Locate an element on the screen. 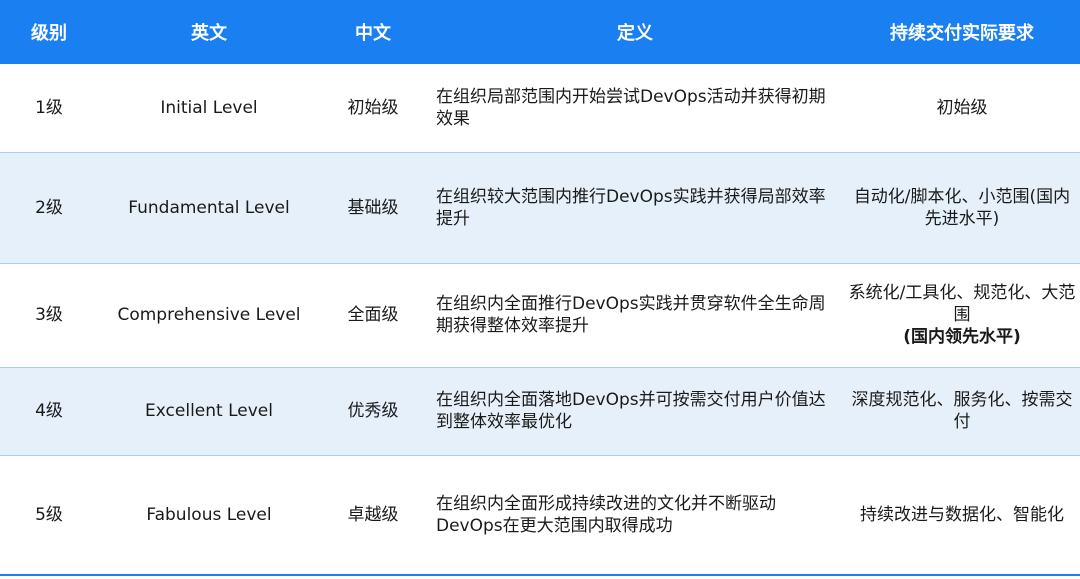 The height and width of the screenshot is (579, 1080). level-cell: 5级 is located at coordinates (49, 514).